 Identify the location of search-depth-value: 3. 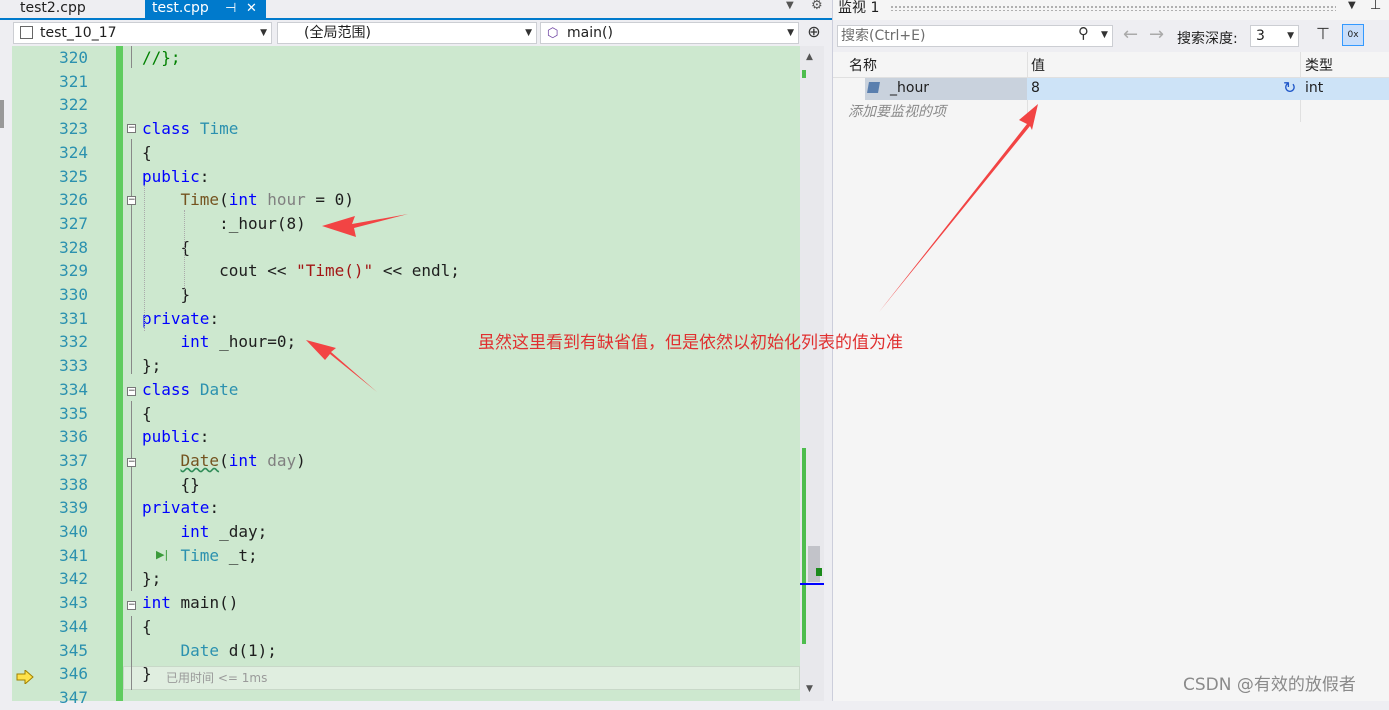
(1260, 36).